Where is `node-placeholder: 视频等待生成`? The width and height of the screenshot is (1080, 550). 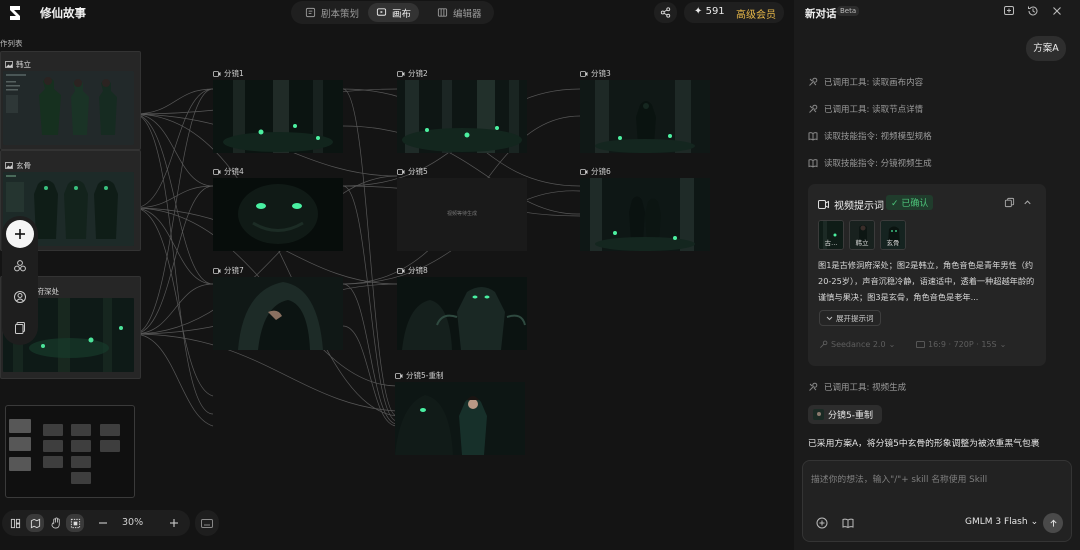
node-placeholder: 视频等待生成 is located at coordinates (462, 214).